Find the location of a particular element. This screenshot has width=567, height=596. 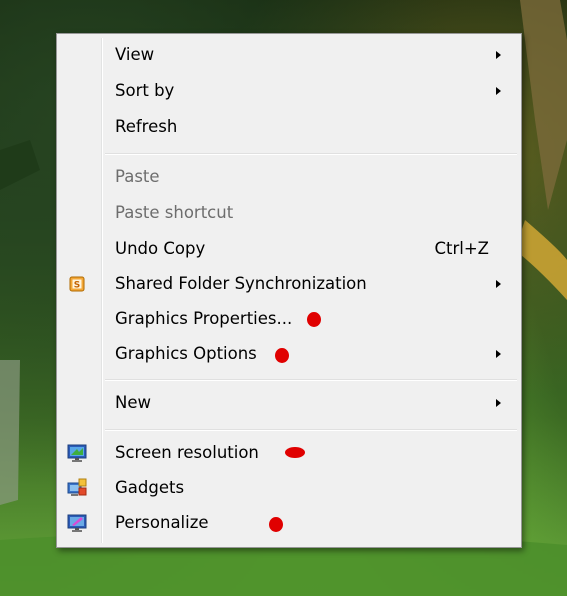

menu-item-label: Screen resolution is located at coordinates (187, 452).